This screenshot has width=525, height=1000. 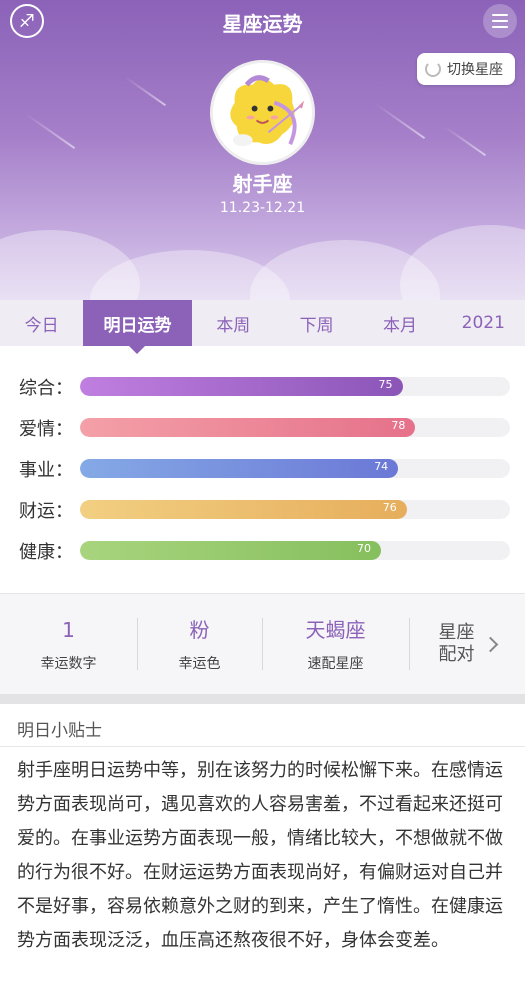 What do you see at coordinates (243, 509) in the screenshot?
I see `score-bar-fill: 76` at bounding box center [243, 509].